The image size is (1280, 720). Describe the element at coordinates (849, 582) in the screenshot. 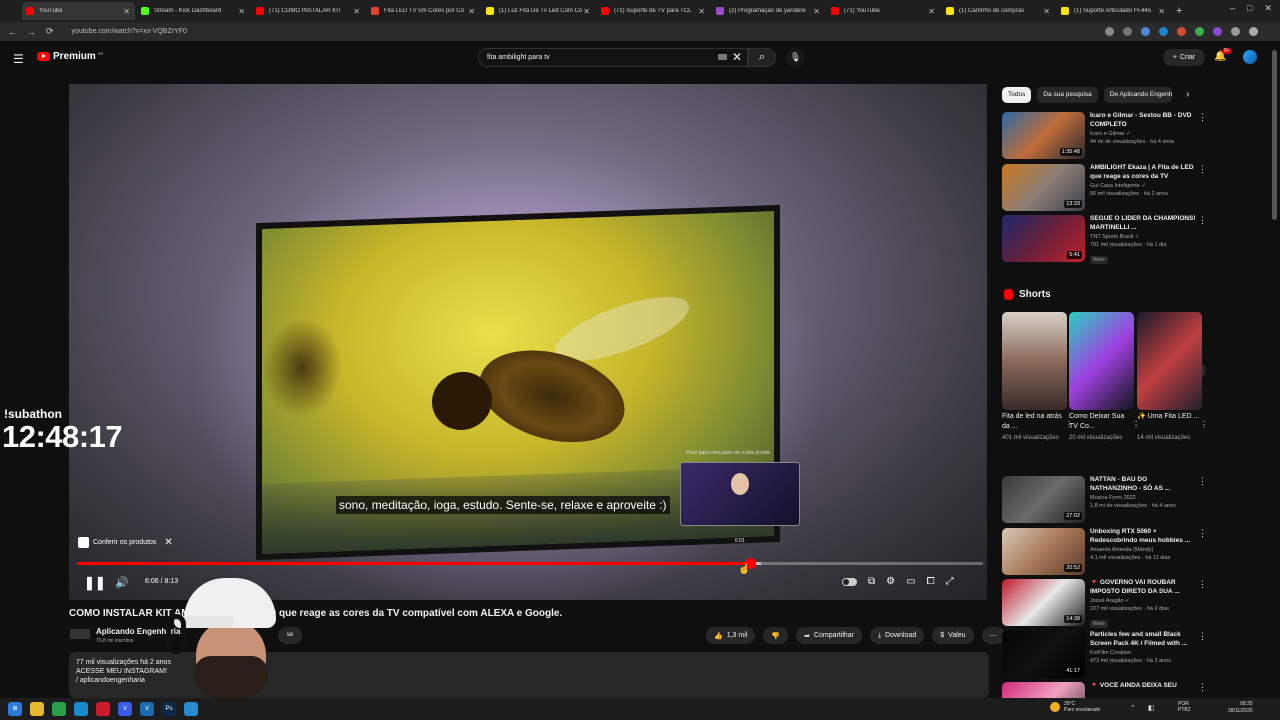

I see `autoplay-toggle` at that location.